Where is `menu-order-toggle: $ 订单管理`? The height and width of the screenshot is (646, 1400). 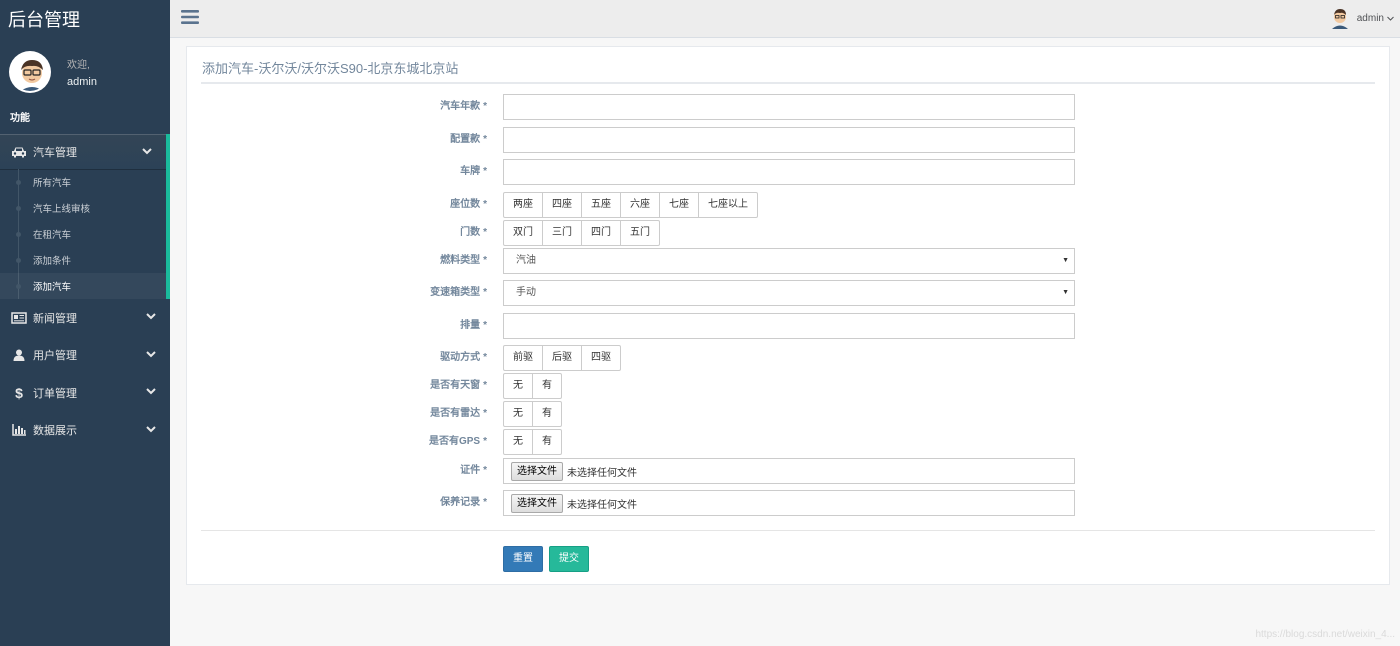
menu-order-toggle: $ 订单管理 is located at coordinates (85, 393).